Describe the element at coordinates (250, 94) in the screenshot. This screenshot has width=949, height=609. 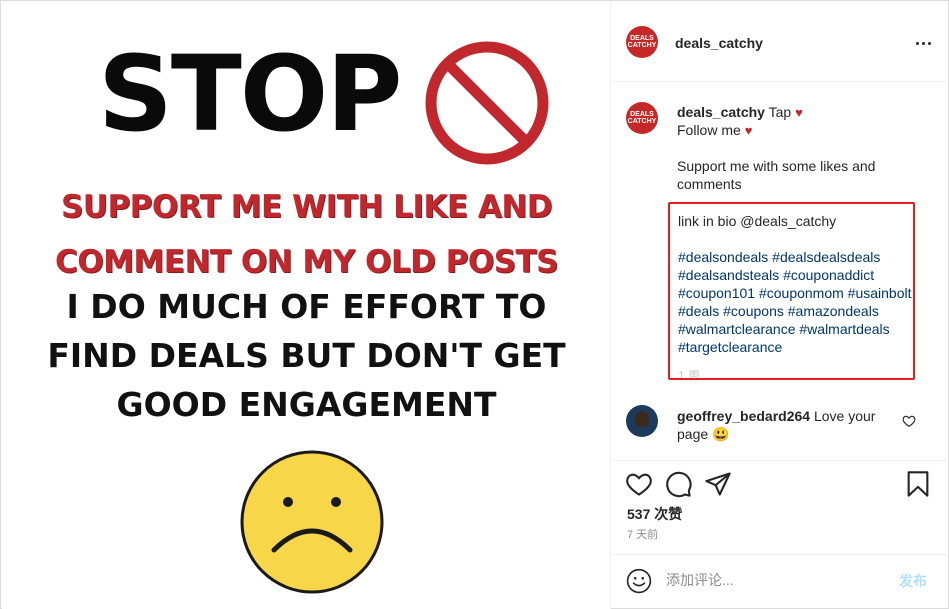
I see `image-headline: STOP` at that location.